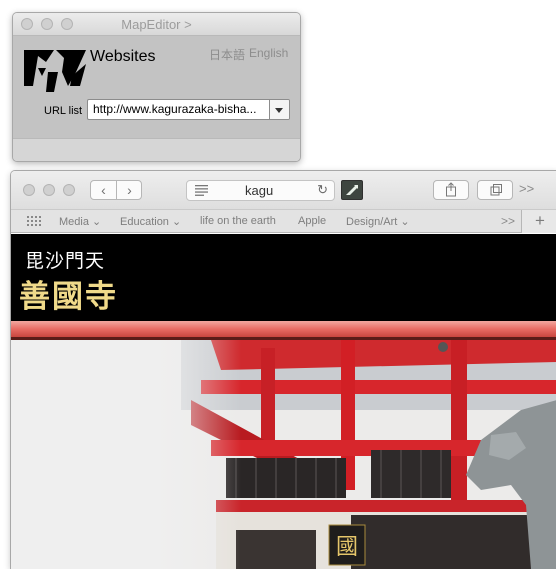  Describe the element at coordinates (227, 54) in the screenshot. I see `language-ja-link: 日本語` at that location.